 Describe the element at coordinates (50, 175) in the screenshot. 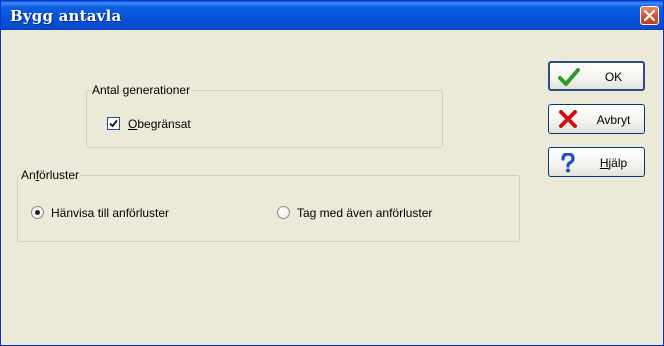

I see `pedigree-collapse-legend: Anförluster` at that location.